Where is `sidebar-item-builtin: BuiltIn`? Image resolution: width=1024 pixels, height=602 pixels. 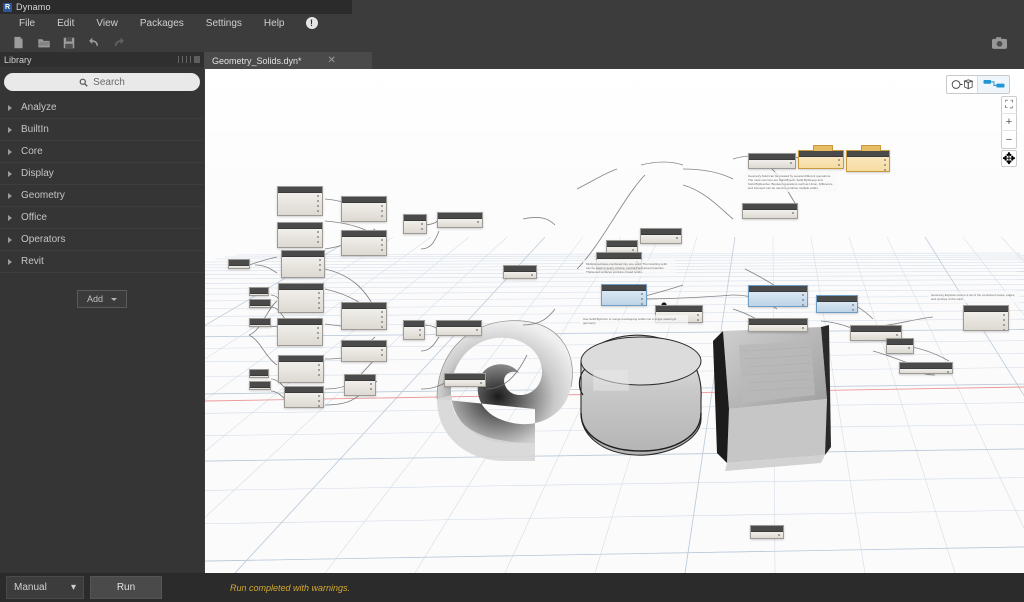 sidebar-item-builtin: BuiltIn is located at coordinates (102, 130).